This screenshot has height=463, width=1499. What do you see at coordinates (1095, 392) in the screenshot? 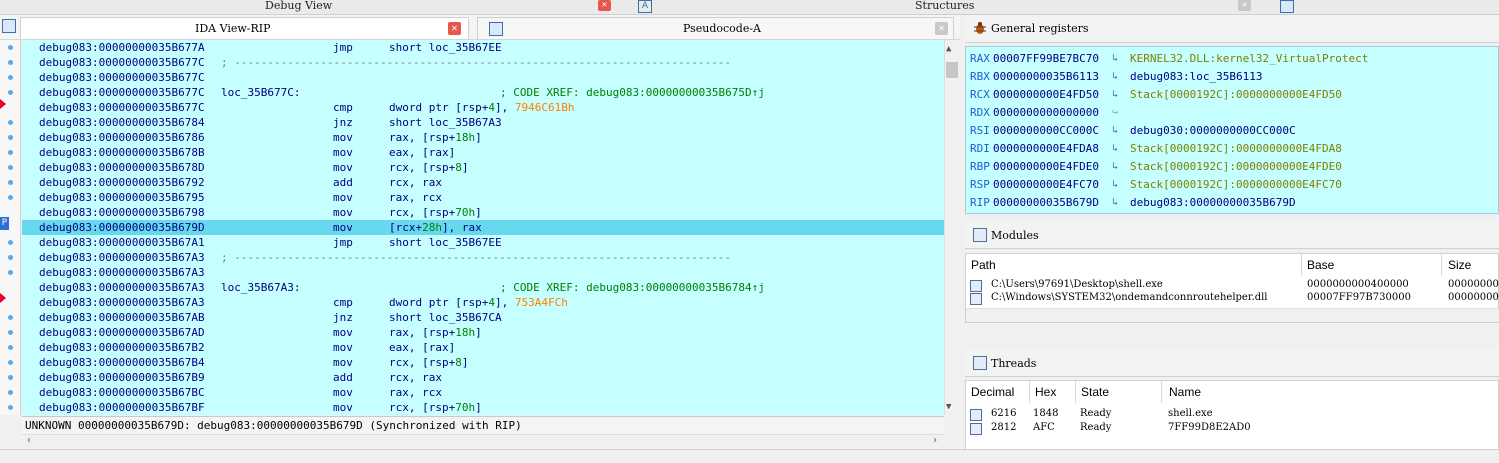
I see `column-header-state: State` at bounding box center [1095, 392].